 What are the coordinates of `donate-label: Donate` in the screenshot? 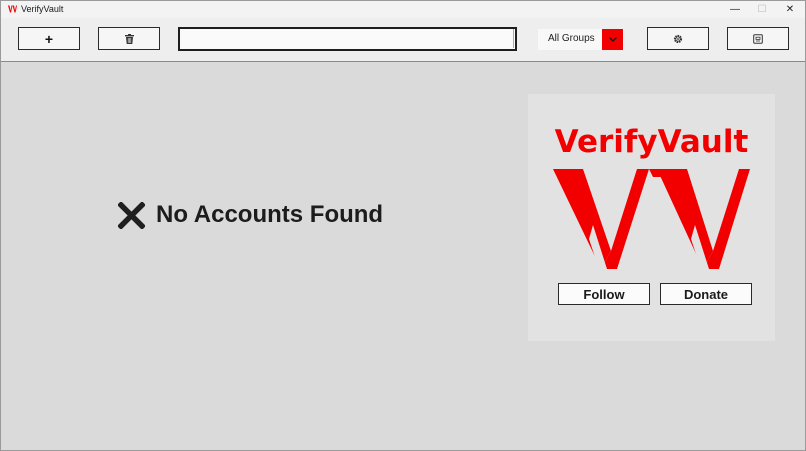 It's located at (706, 294).